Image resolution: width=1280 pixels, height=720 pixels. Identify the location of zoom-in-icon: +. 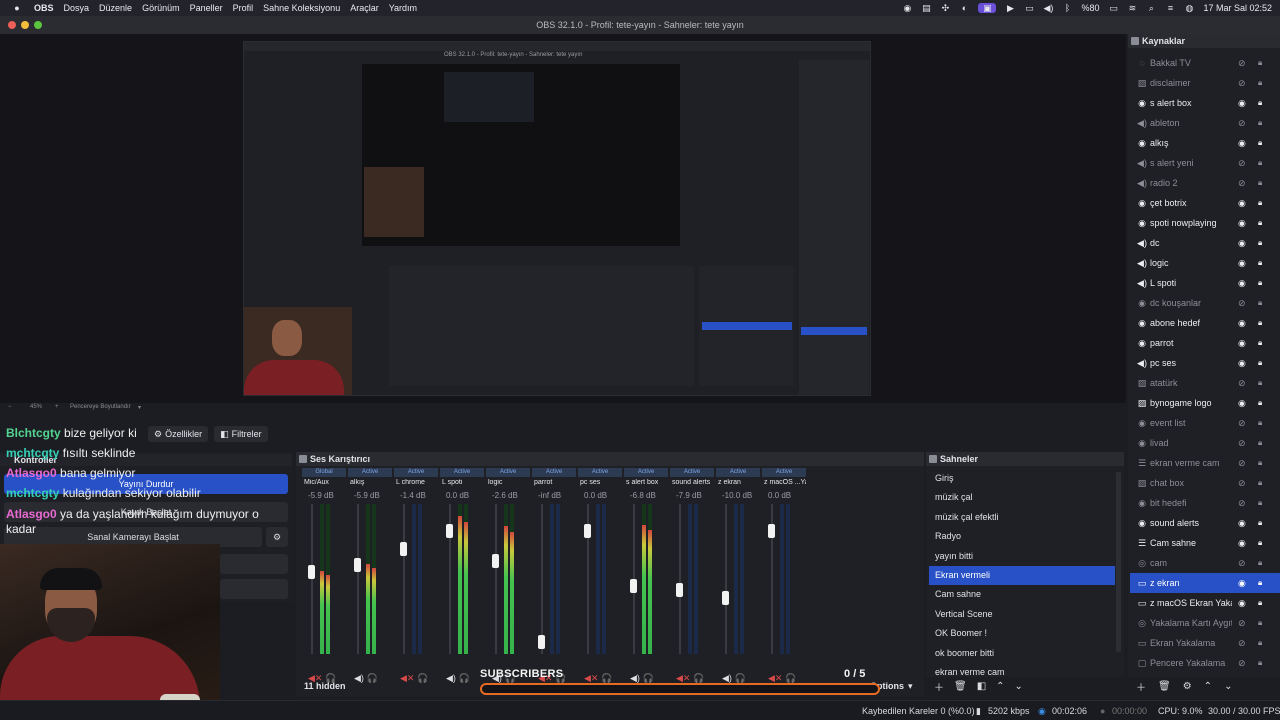
(57, 407).